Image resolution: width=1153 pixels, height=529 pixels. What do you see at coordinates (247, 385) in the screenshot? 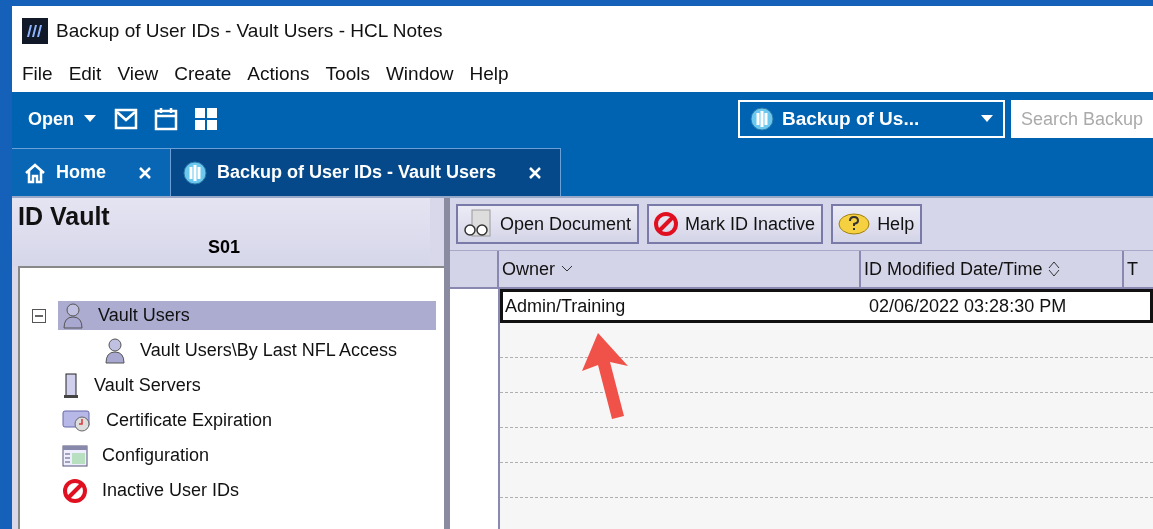
I see `navigator-item: Vault Servers` at bounding box center [247, 385].